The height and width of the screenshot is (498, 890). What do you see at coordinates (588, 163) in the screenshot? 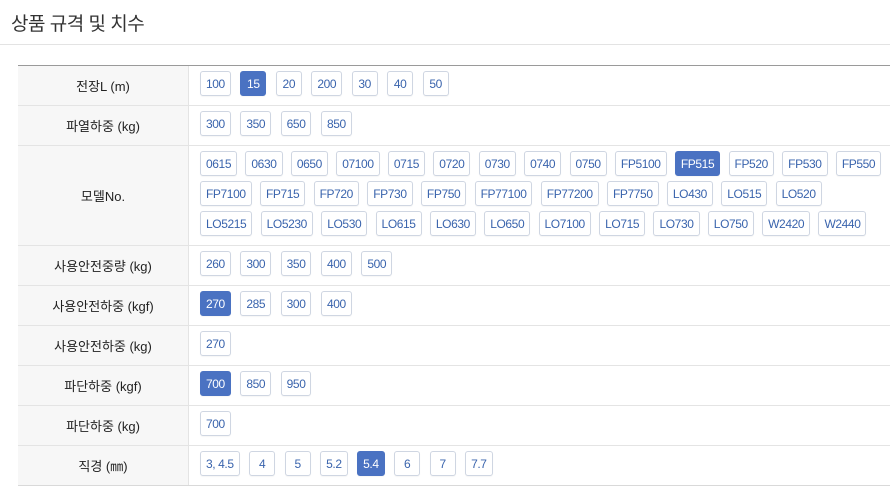
I see `option-button: 0750` at bounding box center [588, 163].